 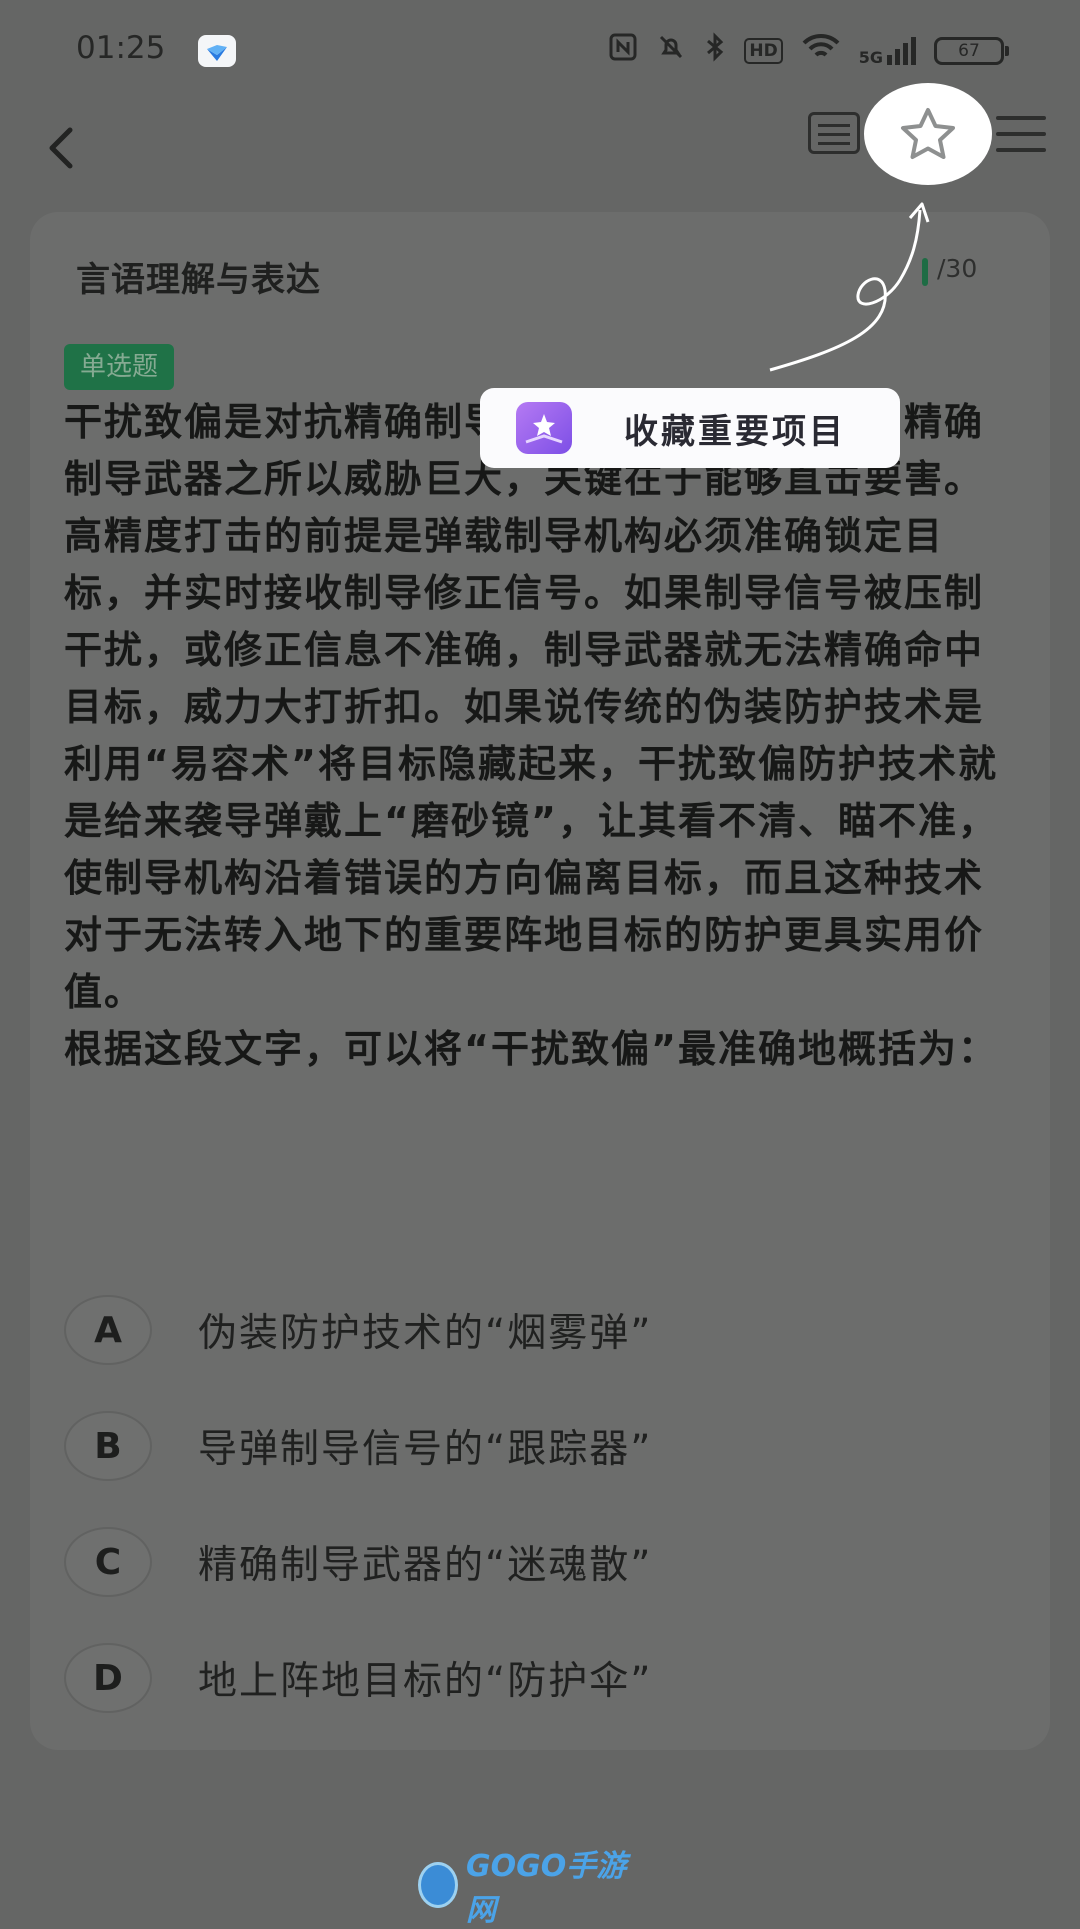 I want to click on star-outline-icon, so click(x=928, y=133).